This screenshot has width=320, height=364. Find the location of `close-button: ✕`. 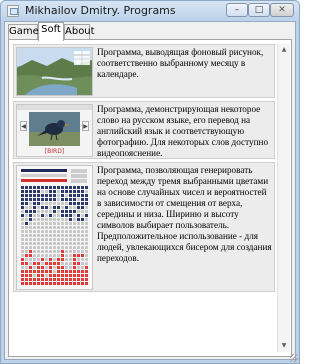

close-button: ✕ is located at coordinates (282, 10).